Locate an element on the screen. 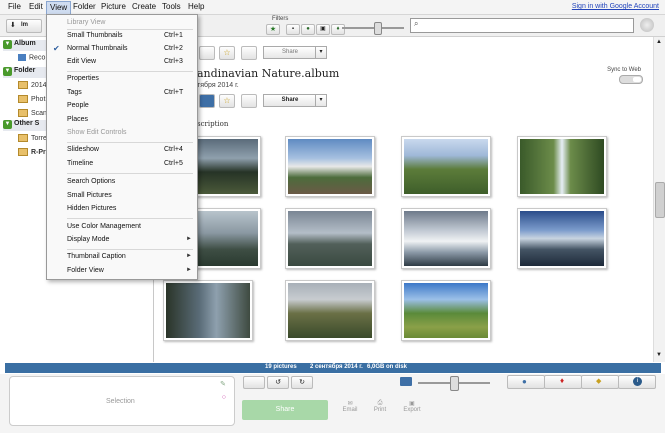 The image size is (665, 433). menu-item-thumbnail-caption: Thumbnail Caption is located at coordinates (96, 256).